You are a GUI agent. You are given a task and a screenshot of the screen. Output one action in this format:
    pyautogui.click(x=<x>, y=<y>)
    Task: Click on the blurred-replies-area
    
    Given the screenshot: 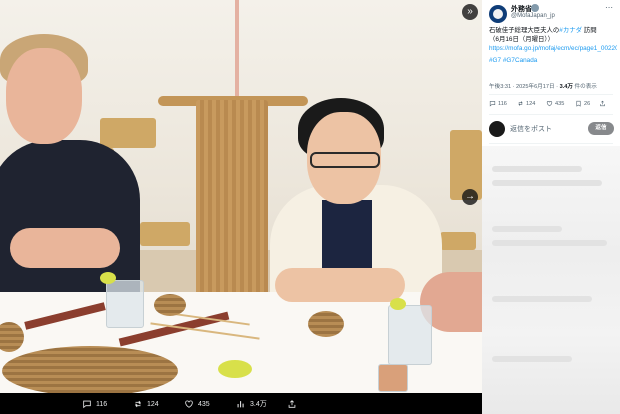 What is the action you would take?
    pyautogui.click(x=551, y=280)
    